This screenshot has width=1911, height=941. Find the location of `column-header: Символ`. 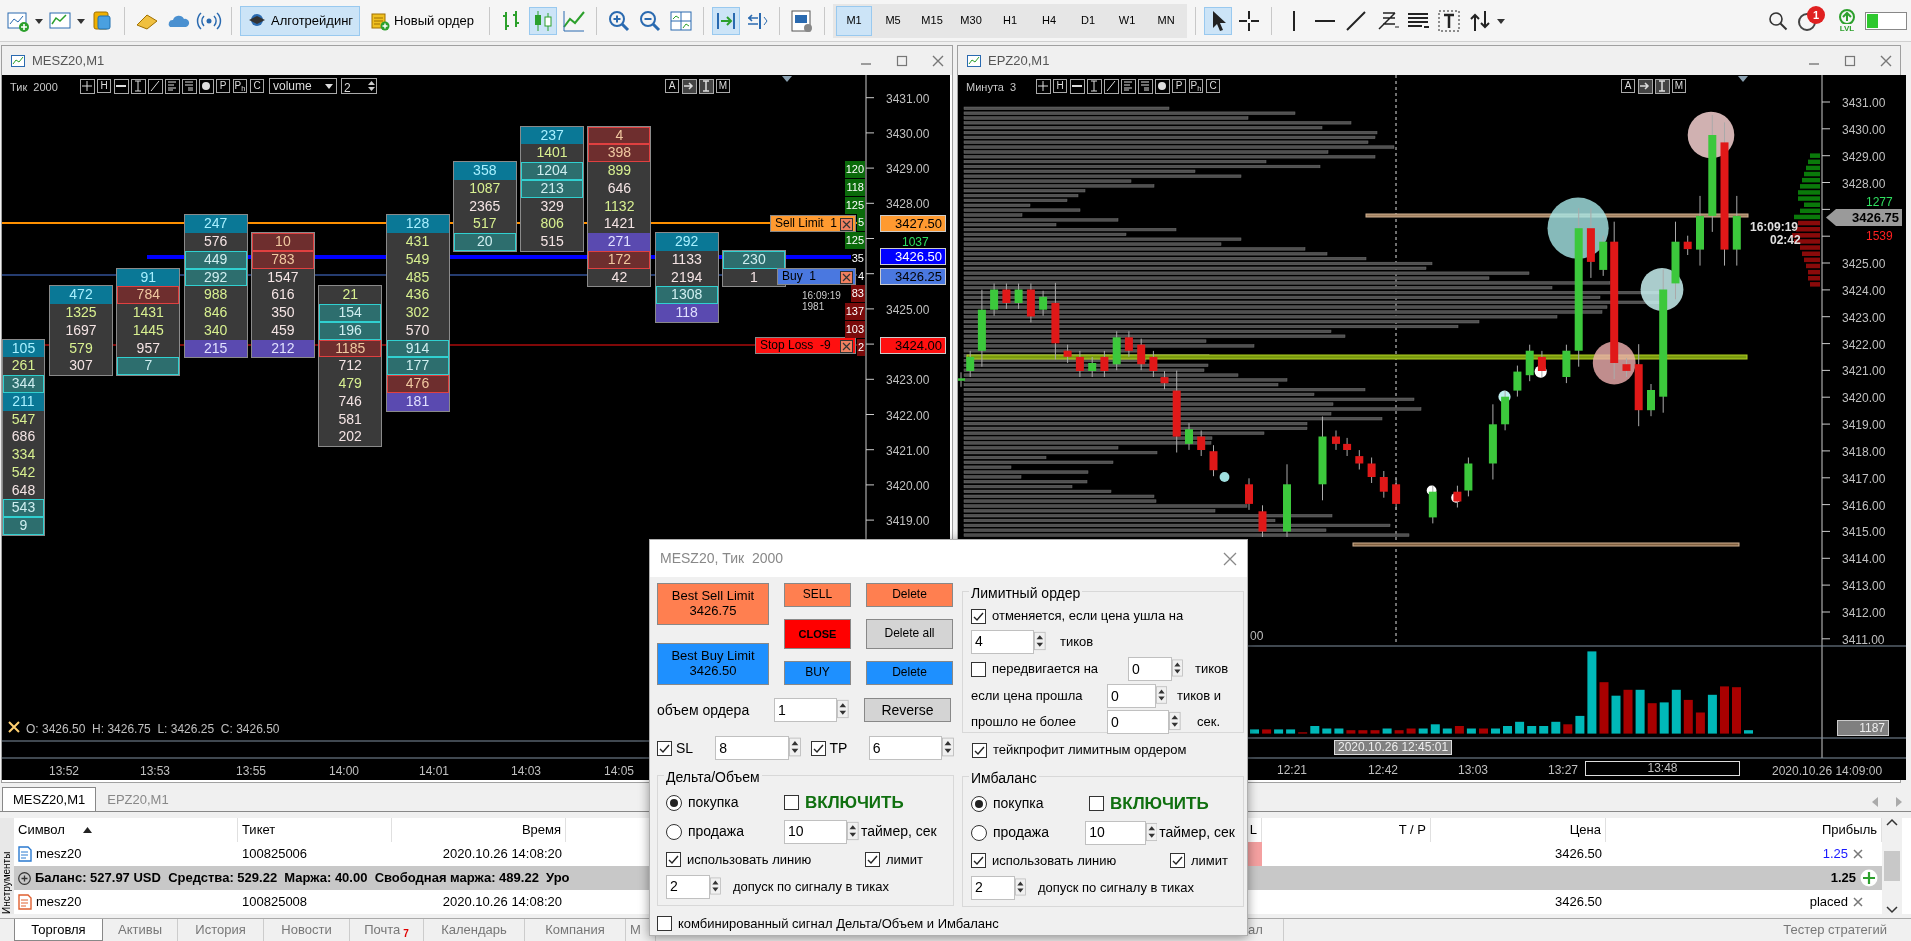

column-header: Символ is located at coordinates (126, 830).